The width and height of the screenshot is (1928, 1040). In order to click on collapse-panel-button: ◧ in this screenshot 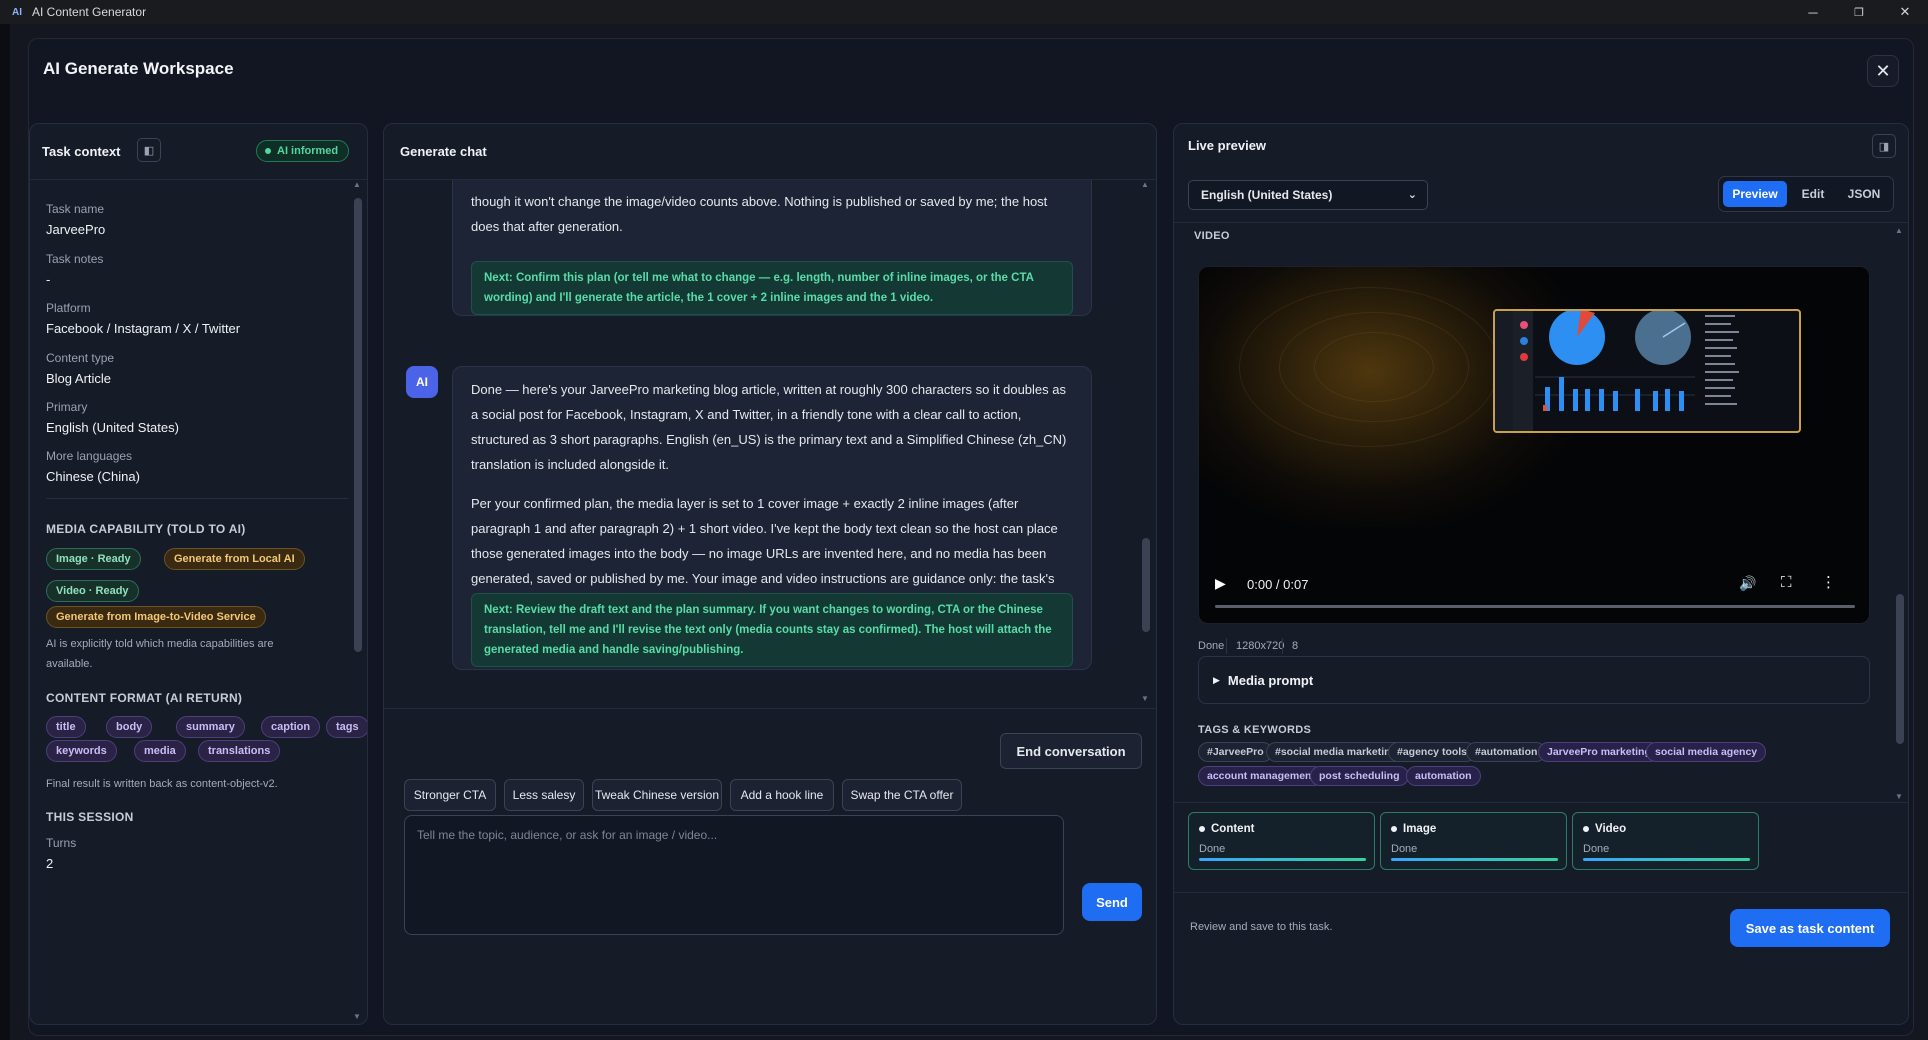, I will do `click(149, 150)`.